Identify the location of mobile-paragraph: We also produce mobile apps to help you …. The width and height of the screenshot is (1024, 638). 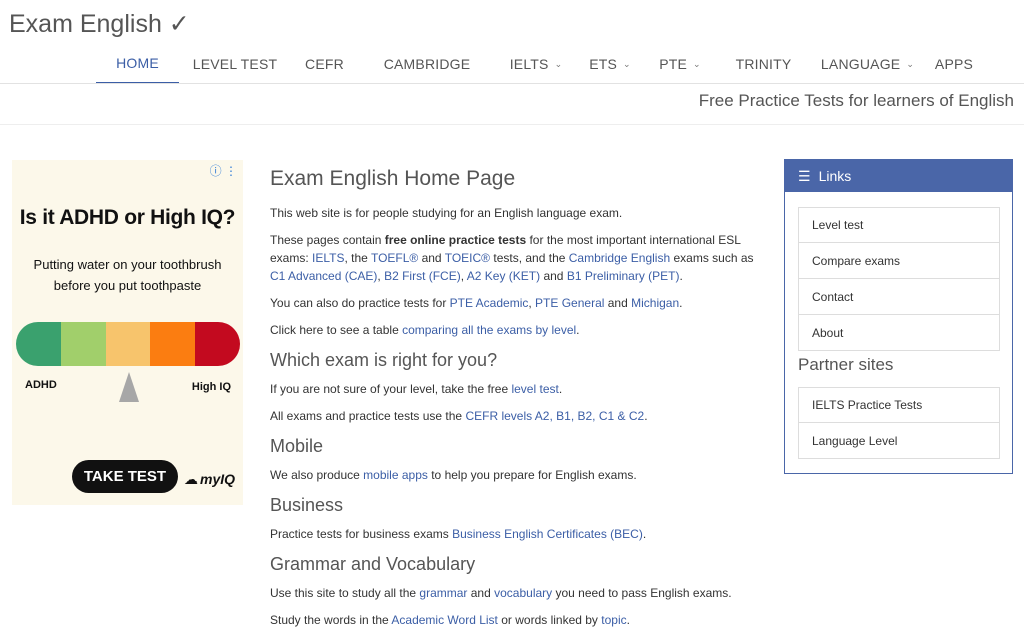
(453, 475).